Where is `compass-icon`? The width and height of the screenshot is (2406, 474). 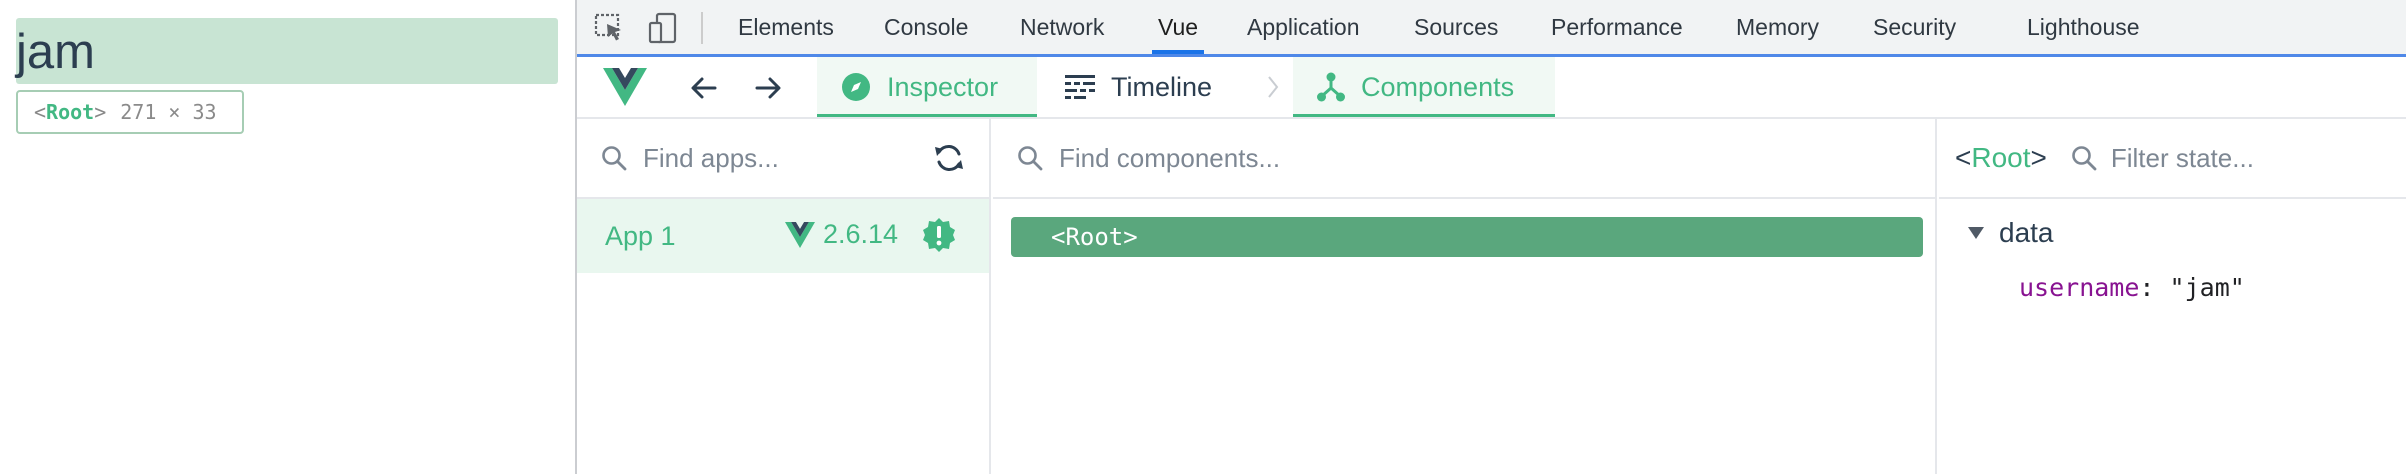 compass-icon is located at coordinates (856, 87).